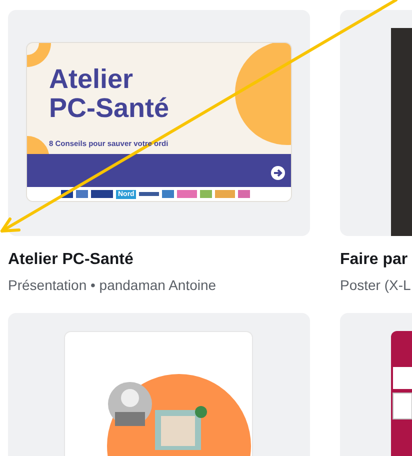  Describe the element at coordinates (159, 260) in the screenshot. I see `design-title: Atelier PC-Santé` at that location.